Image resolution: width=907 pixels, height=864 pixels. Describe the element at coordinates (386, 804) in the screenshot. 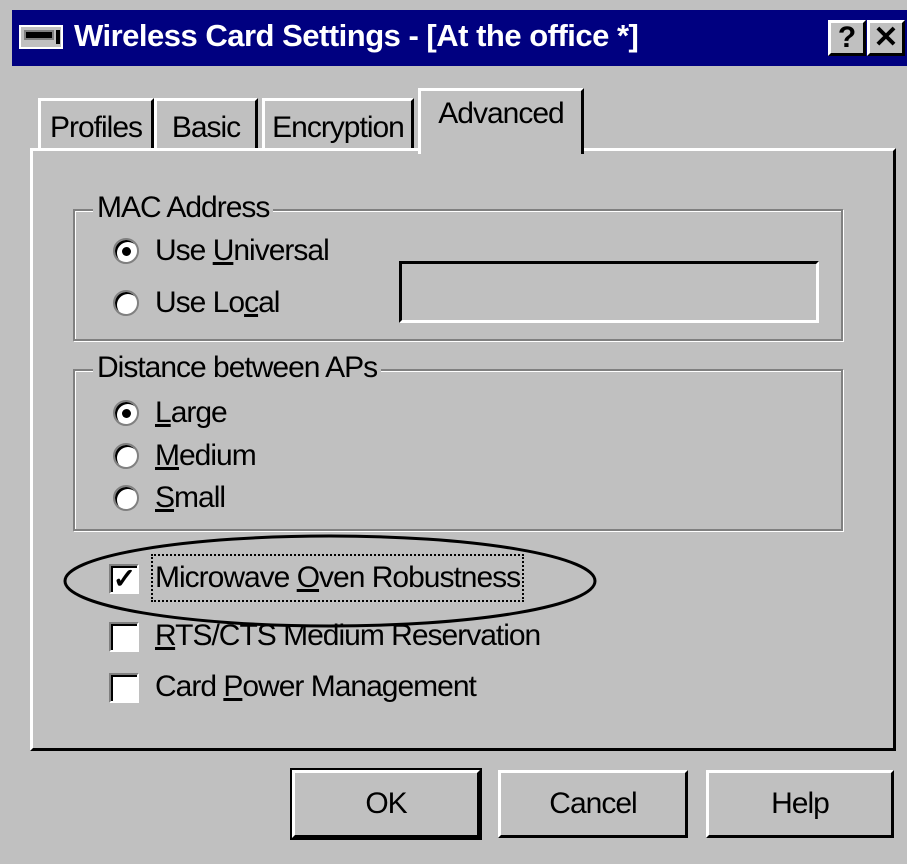

I see `ok-button: OK` at that location.